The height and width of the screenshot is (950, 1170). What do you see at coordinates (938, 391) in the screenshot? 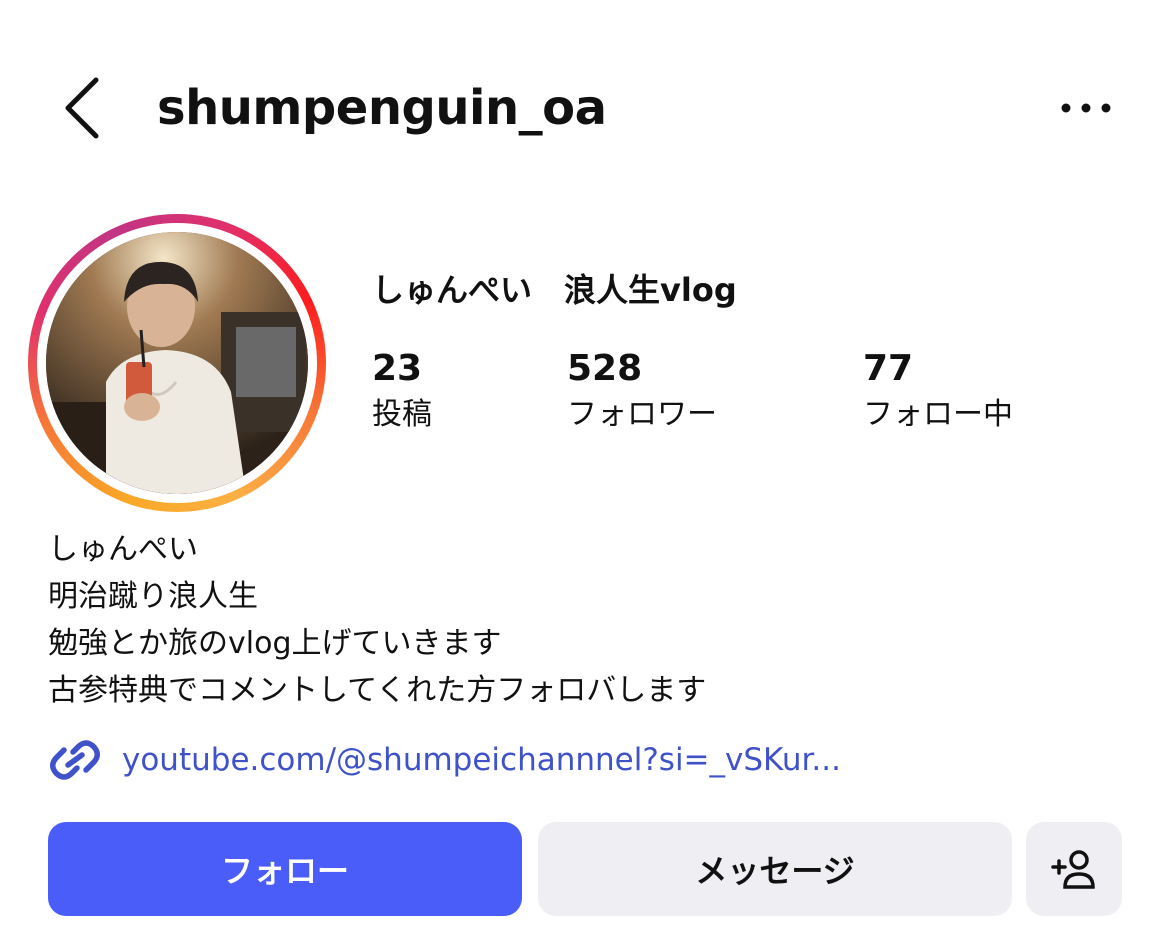
I see `stat-following: 77 フォロー中` at bounding box center [938, 391].